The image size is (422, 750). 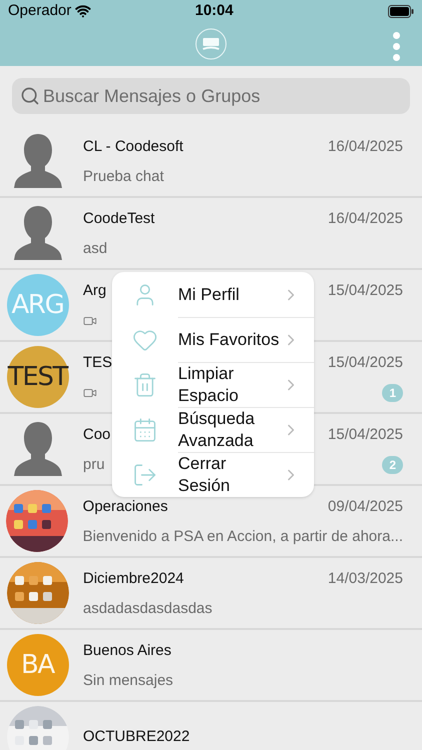 What do you see at coordinates (133, 578) in the screenshot?
I see `chat-name: Diciembre2024` at bounding box center [133, 578].